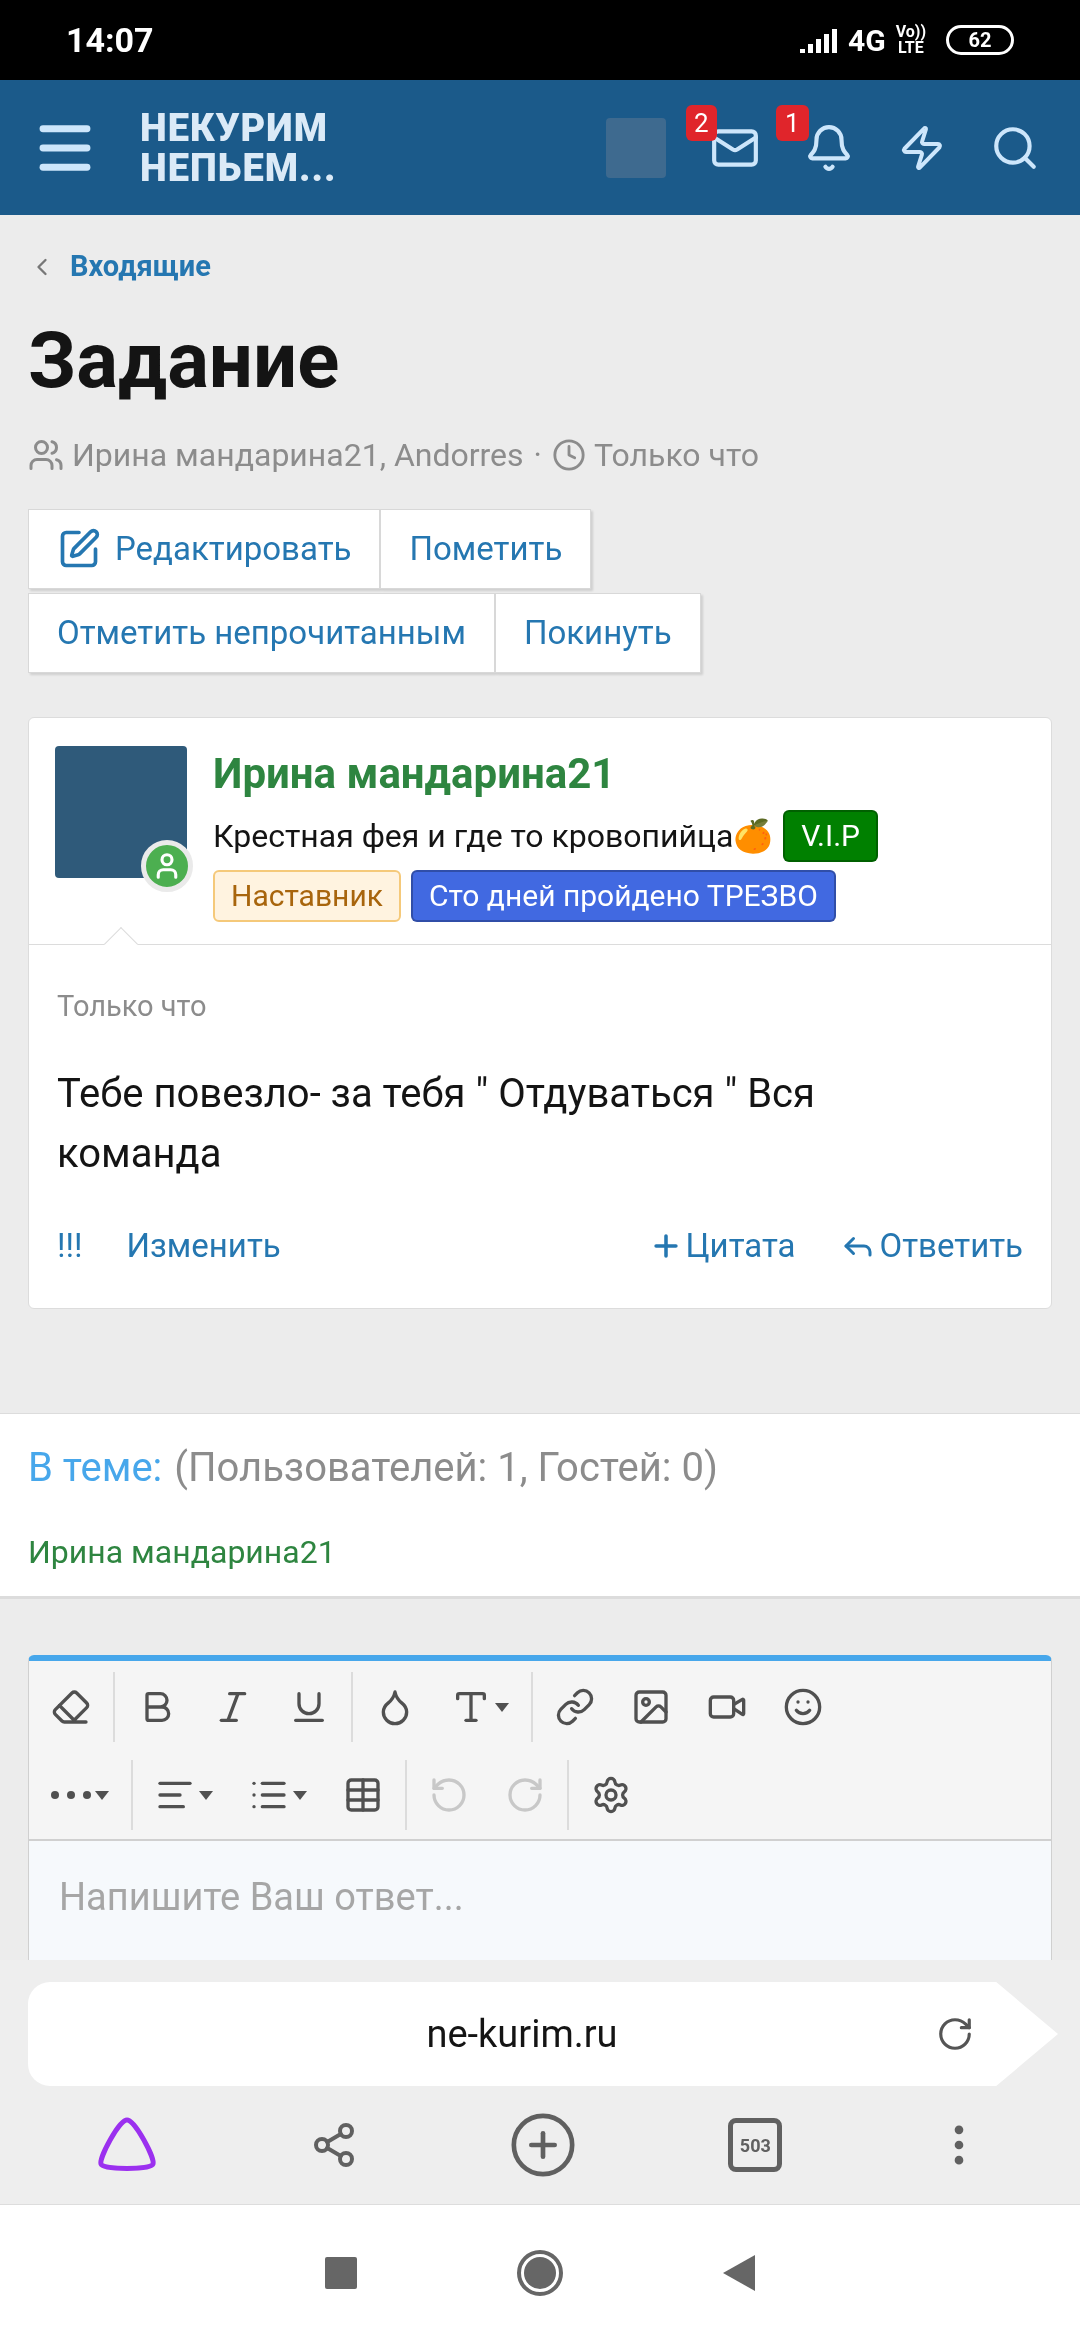 The image size is (1080, 2340). What do you see at coordinates (71, 1795) in the screenshot?
I see `more-icon` at bounding box center [71, 1795].